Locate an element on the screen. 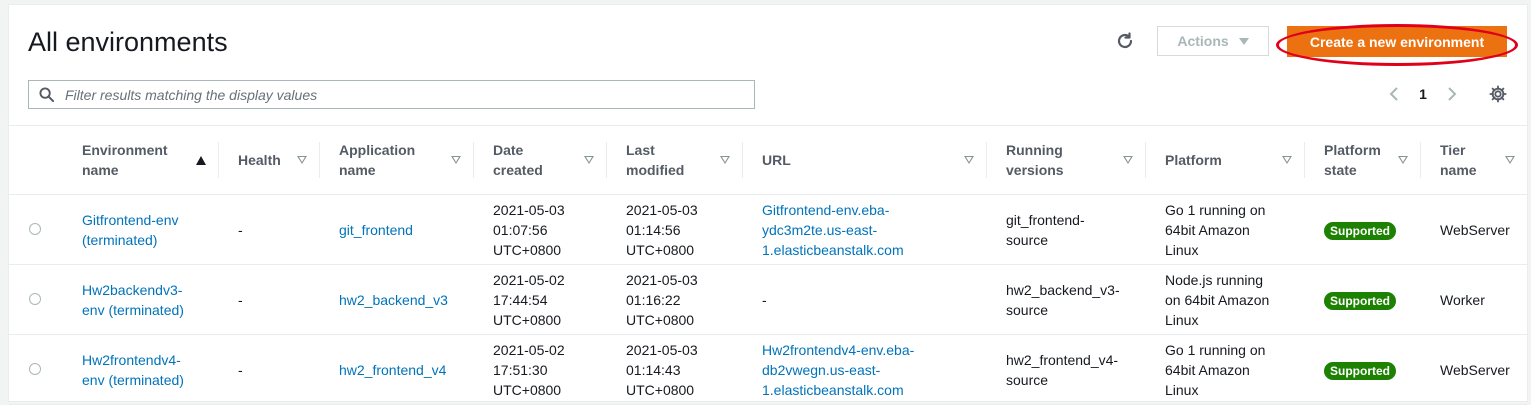 This screenshot has height=405, width=1531. chevron-right-icon is located at coordinates (1452, 94).